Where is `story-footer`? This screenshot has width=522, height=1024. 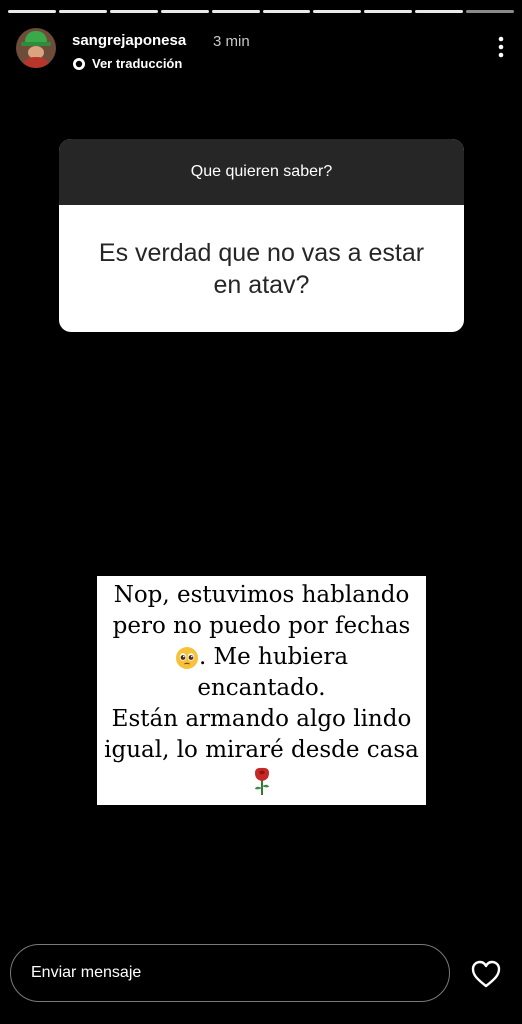 story-footer is located at coordinates (261, 974).